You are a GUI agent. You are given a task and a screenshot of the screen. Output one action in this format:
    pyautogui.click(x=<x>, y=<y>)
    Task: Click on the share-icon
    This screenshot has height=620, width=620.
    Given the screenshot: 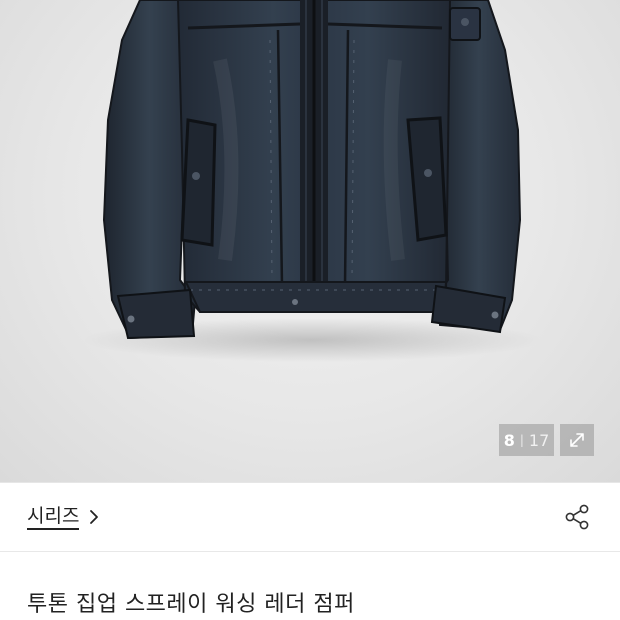 What is the action you would take?
    pyautogui.click(x=577, y=517)
    